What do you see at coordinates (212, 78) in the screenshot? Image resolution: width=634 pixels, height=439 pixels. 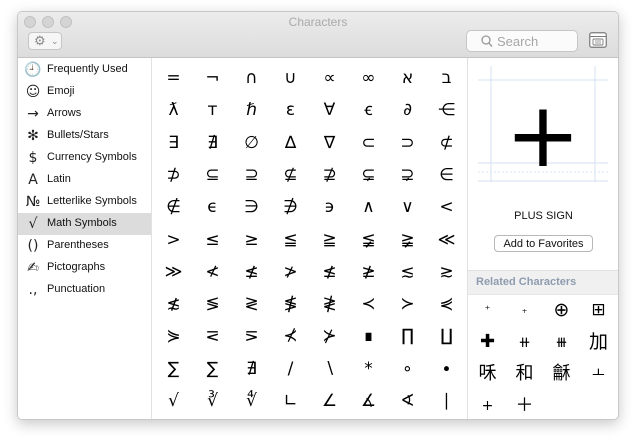 I see `character-cell: ¬` at bounding box center [212, 78].